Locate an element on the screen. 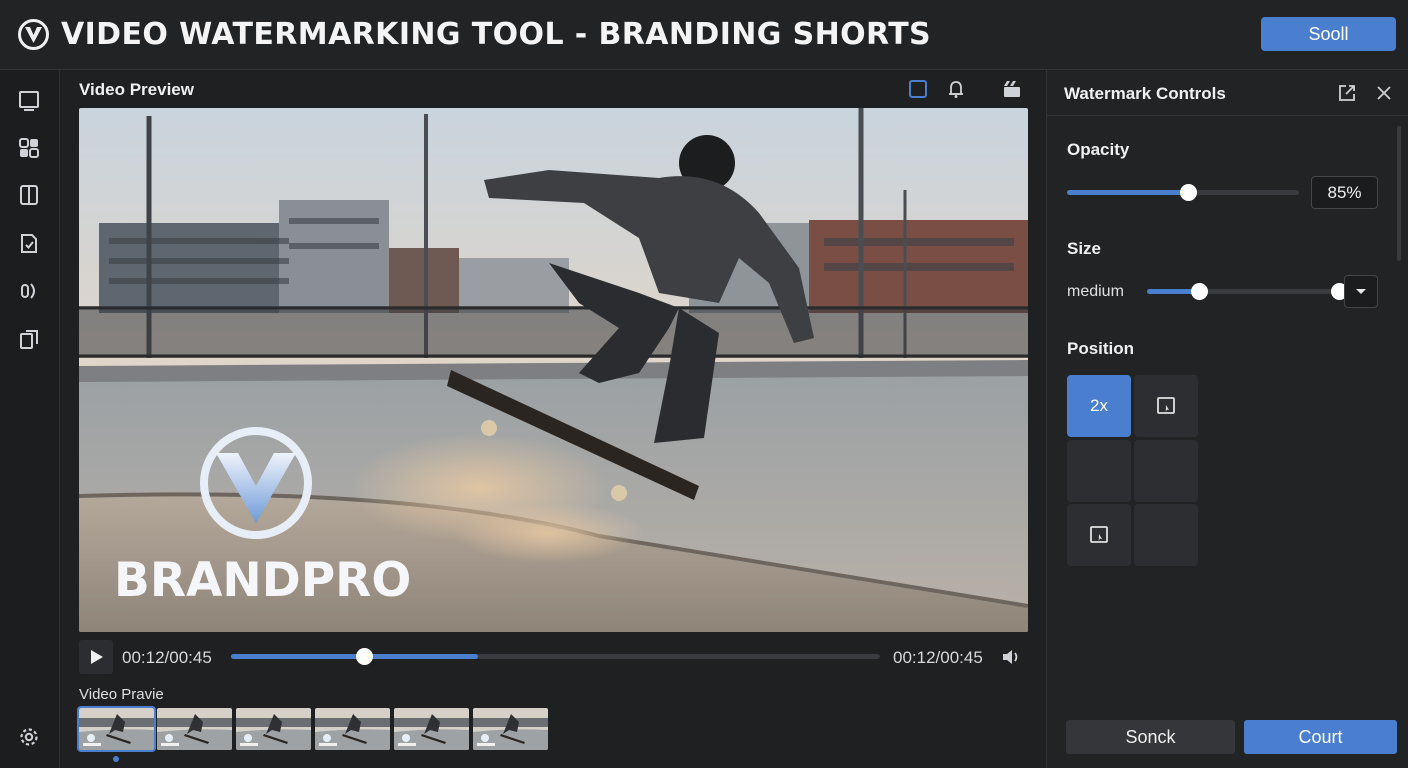 The image size is (1408, 768). panel-title: Watermark Controls is located at coordinates (1145, 93).